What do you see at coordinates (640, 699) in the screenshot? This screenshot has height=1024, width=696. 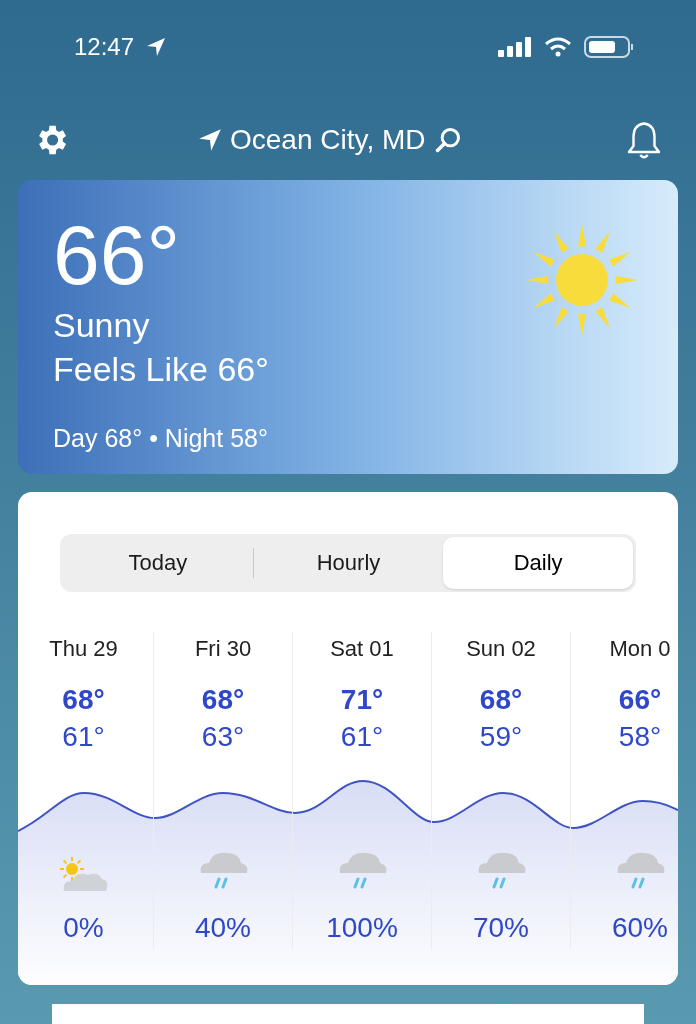 I see `high-temperature: 66°` at bounding box center [640, 699].